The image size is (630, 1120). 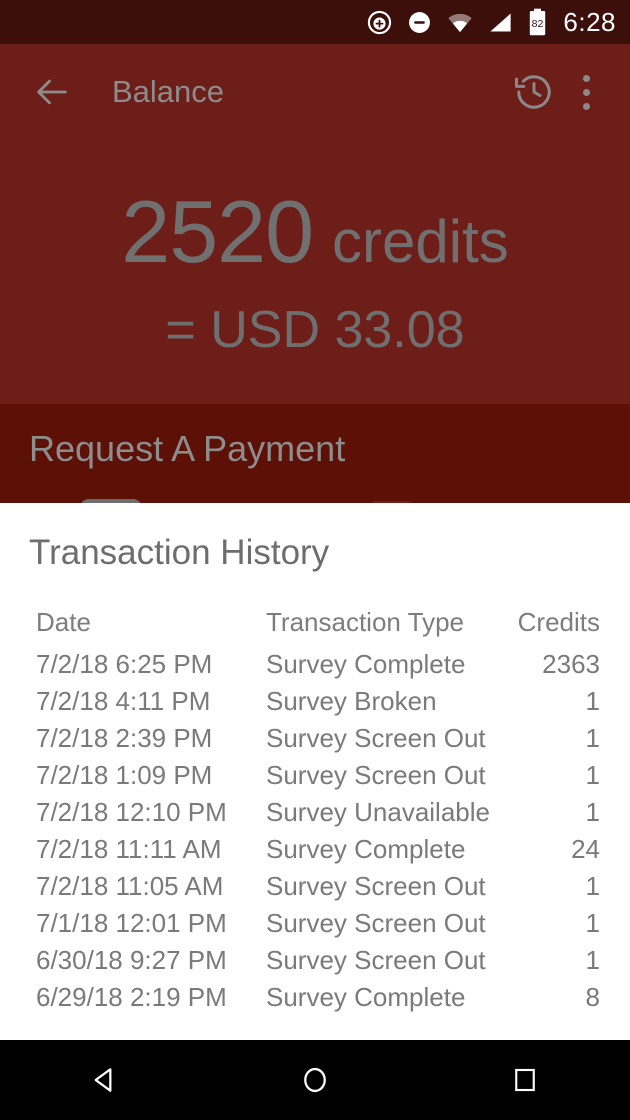 I want to click on cell-type: Survey Unavailable, so click(x=377, y=812).